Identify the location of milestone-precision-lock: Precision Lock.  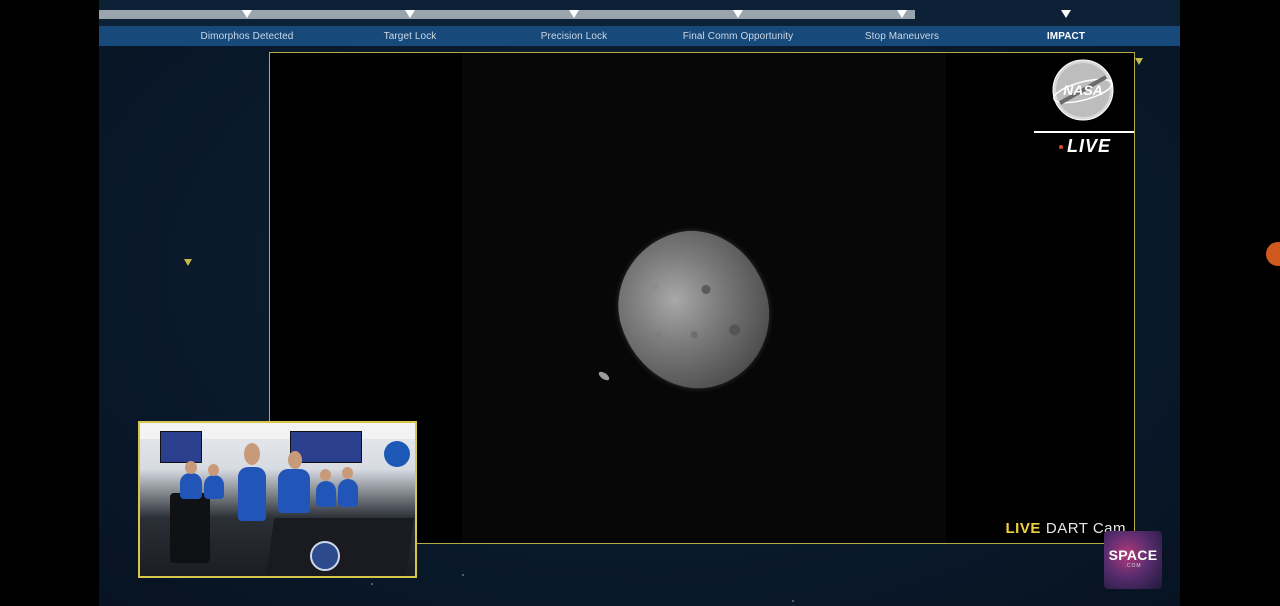
(574, 23).